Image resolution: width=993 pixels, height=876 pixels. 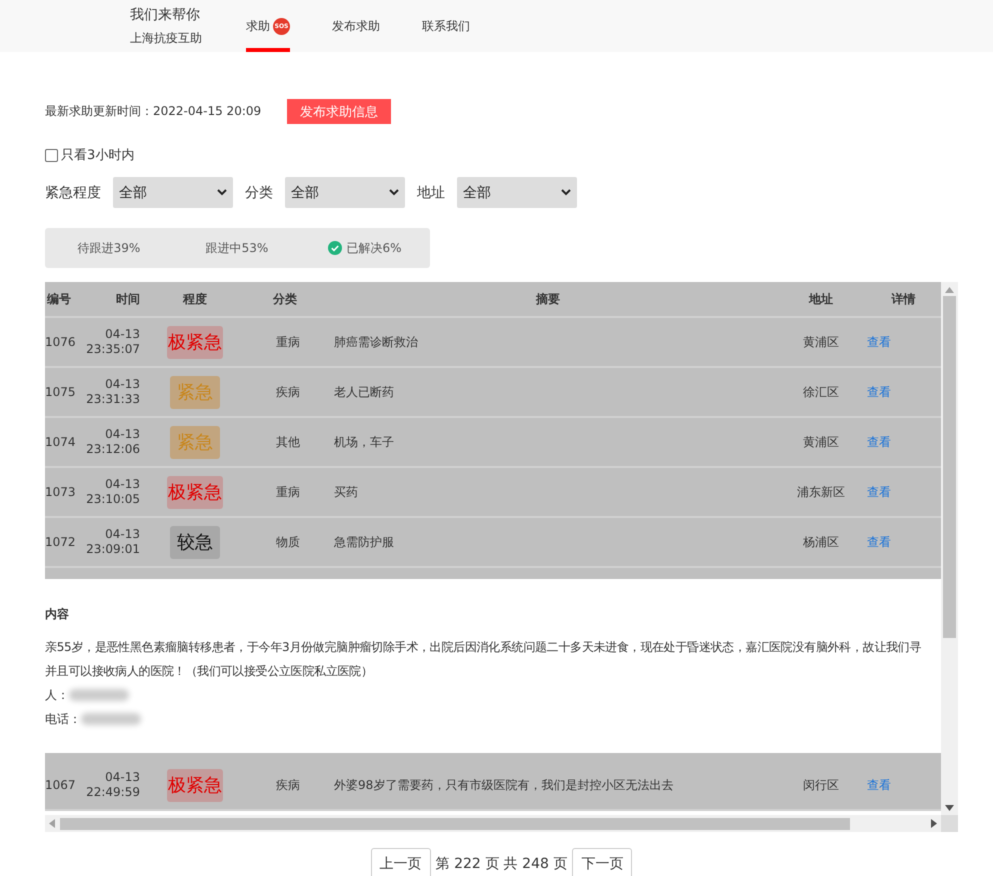 What do you see at coordinates (153, 111) in the screenshot?
I see `update-time: 最新求助更新时间：2022-04-15 20:09` at bounding box center [153, 111].